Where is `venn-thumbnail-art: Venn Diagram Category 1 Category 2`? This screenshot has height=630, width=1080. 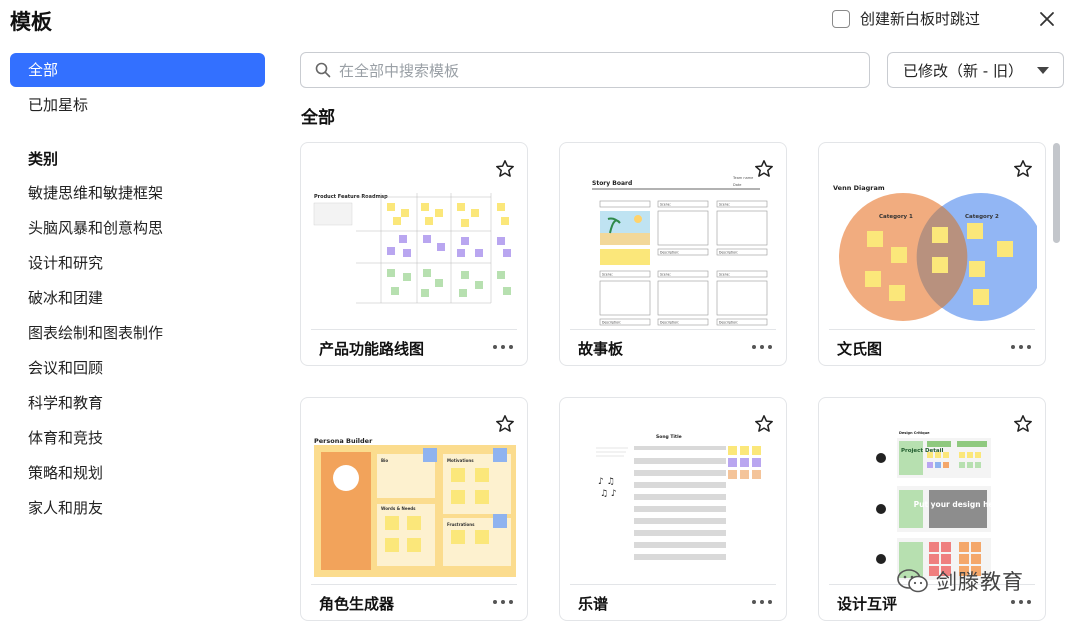
venn-thumbnail-art: Venn Diagram Category 1 Category 2 is located at coordinates (935, 252).